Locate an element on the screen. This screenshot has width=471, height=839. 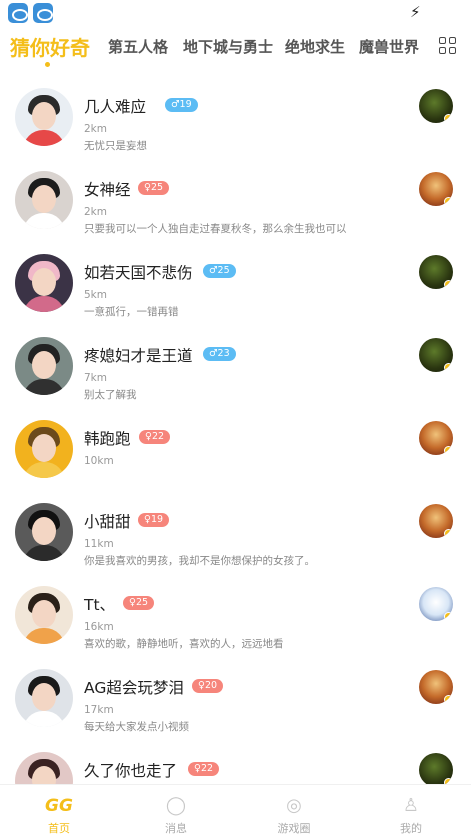
age-label: 23 is located at coordinates (223, 353).